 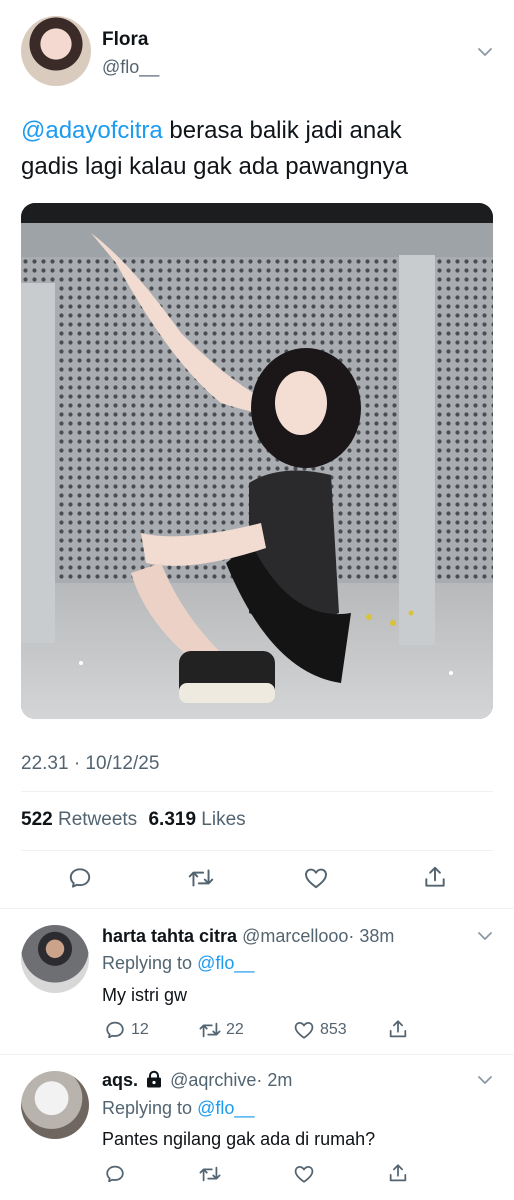 What do you see at coordinates (282, 130) in the screenshot?
I see `tweet-text-line1: berasa balik jadi anak` at bounding box center [282, 130].